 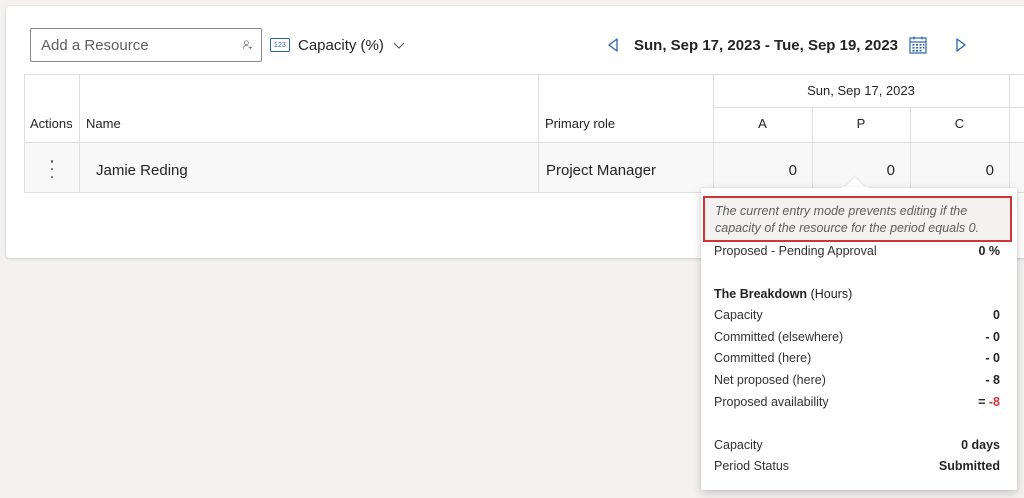 What do you see at coordinates (770, 380) in the screenshot?
I see `breakdown-label: Net proposed (here)` at bounding box center [770, 380].